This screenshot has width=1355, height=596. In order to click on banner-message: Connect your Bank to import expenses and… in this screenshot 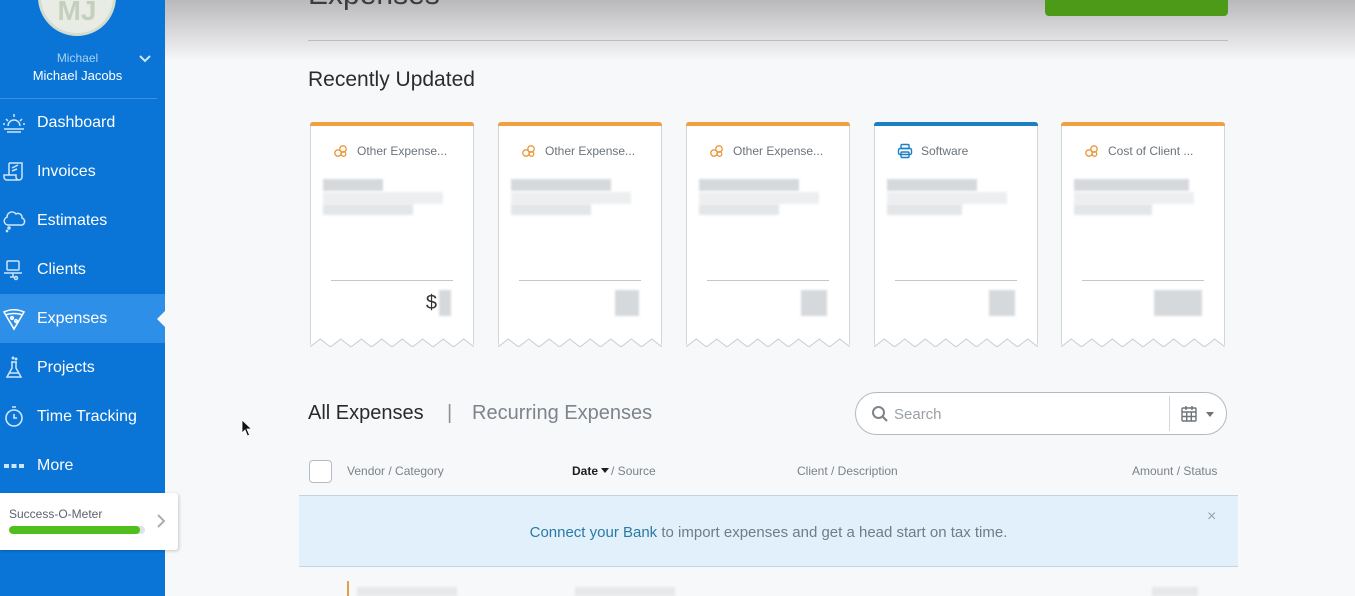, I will do `click(768, 532)`.